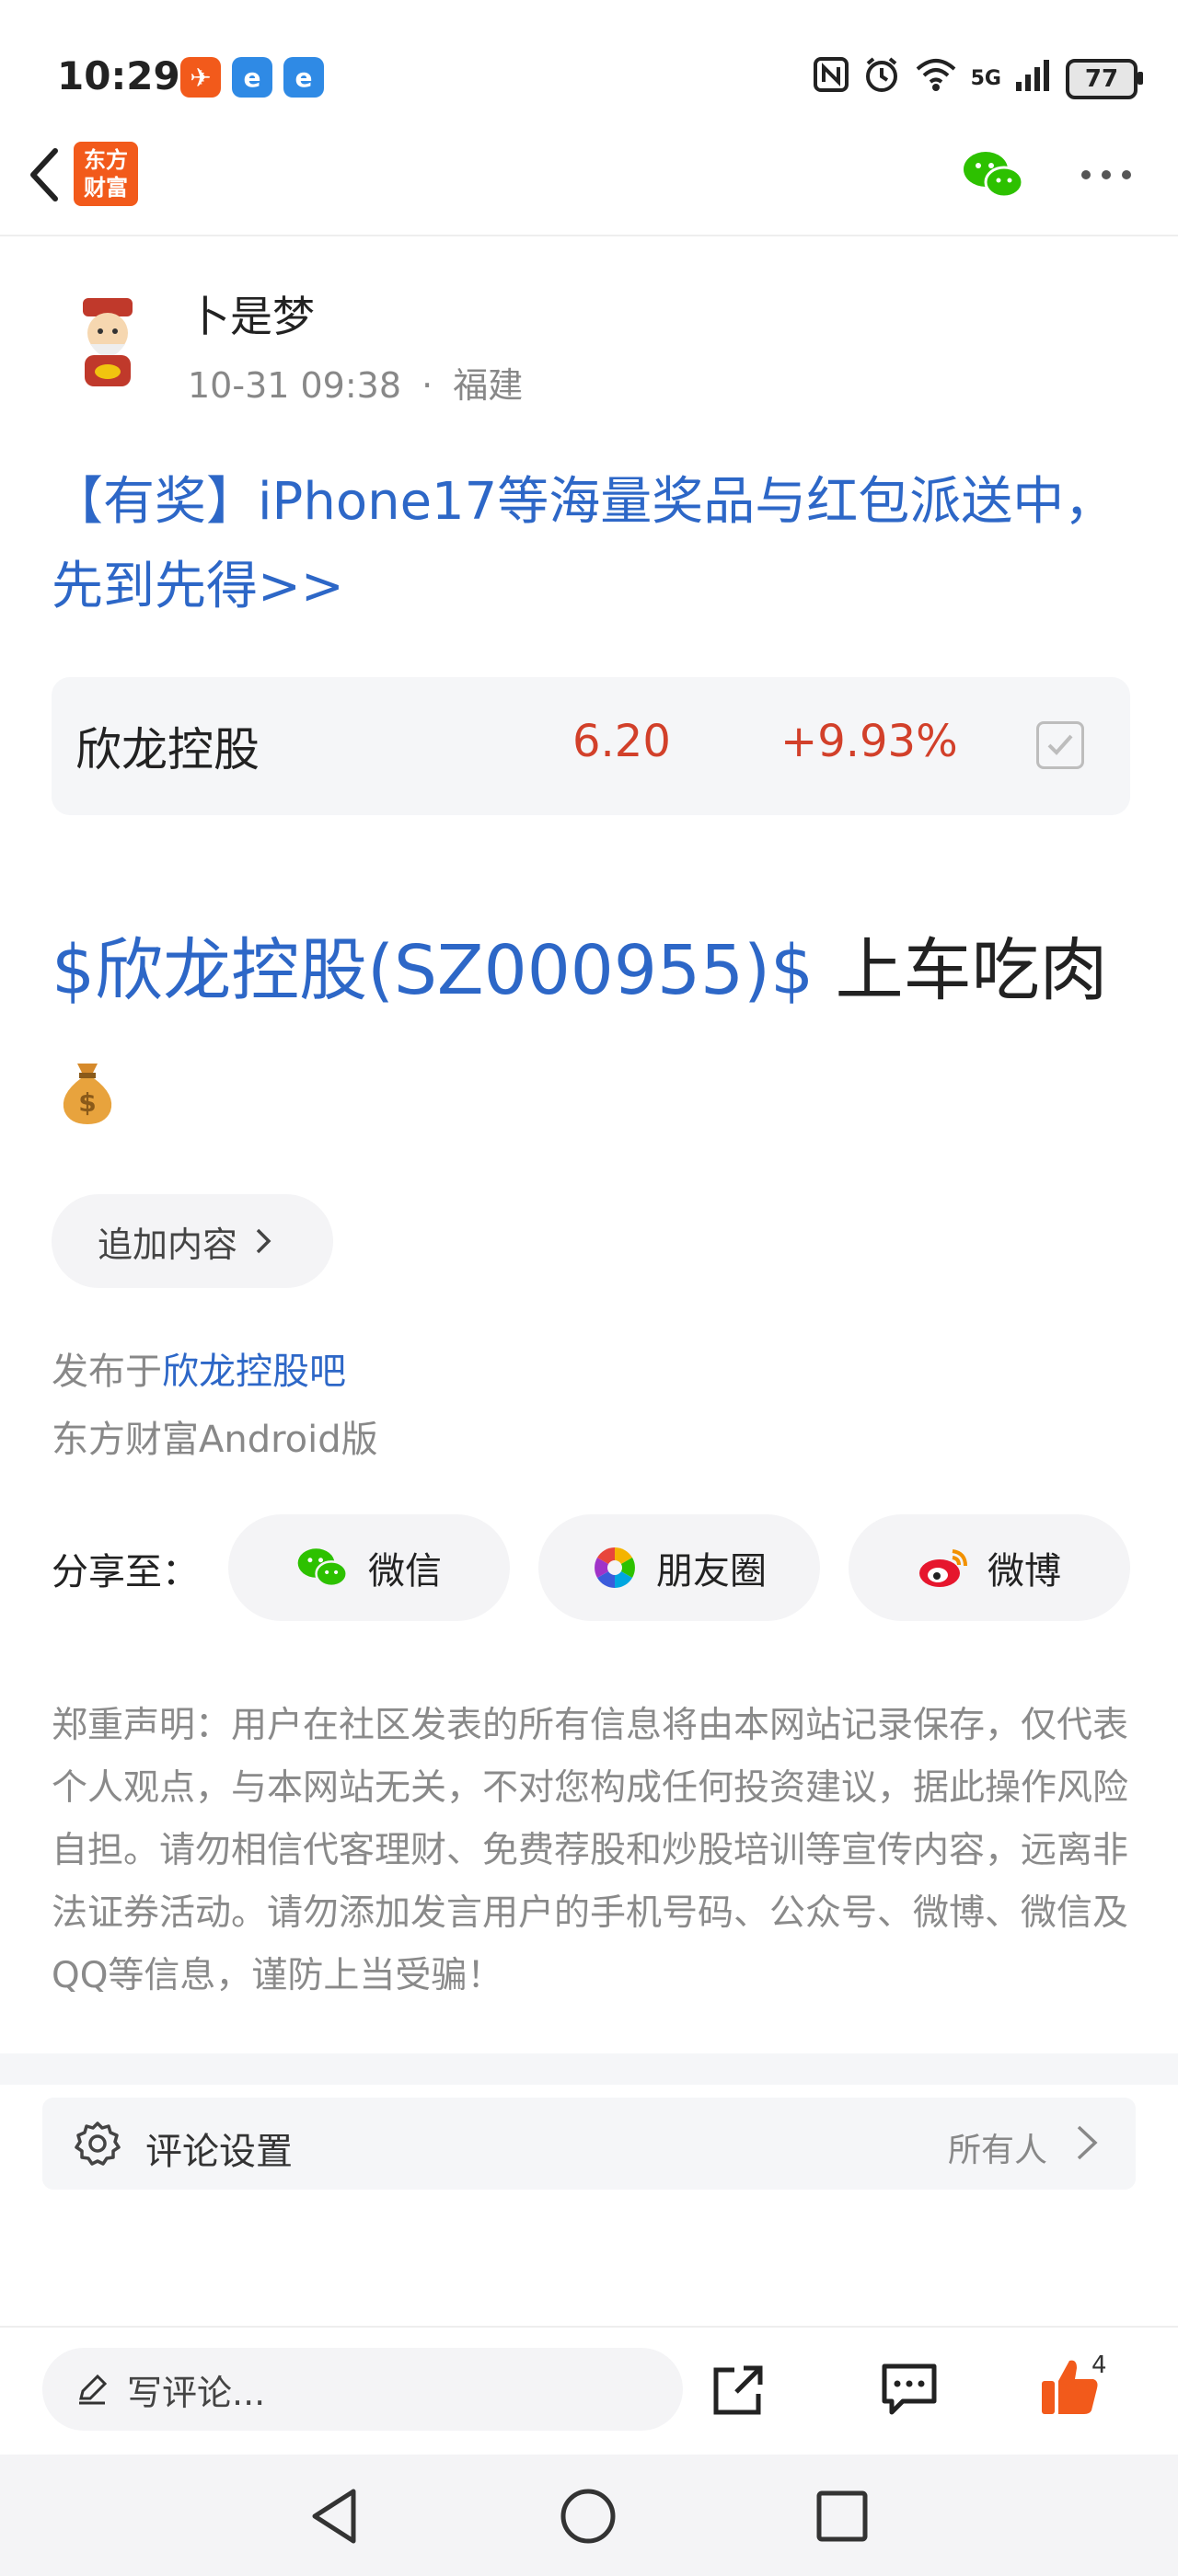 Image resolution: width=1178 pixels, height=2576 pixels. What do you see at coordinates (943, 1568) in the screenshot?
I see `weibo-icon` at bounding box center [943, 1568].